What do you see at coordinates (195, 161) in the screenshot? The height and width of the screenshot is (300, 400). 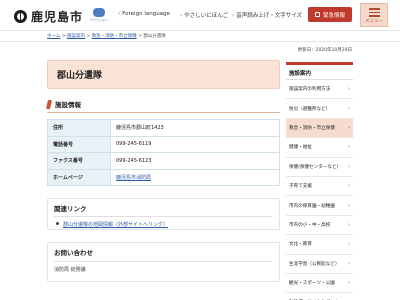 I see `info-value-fax: 099-245-6123` at bounding box center [195, 161].